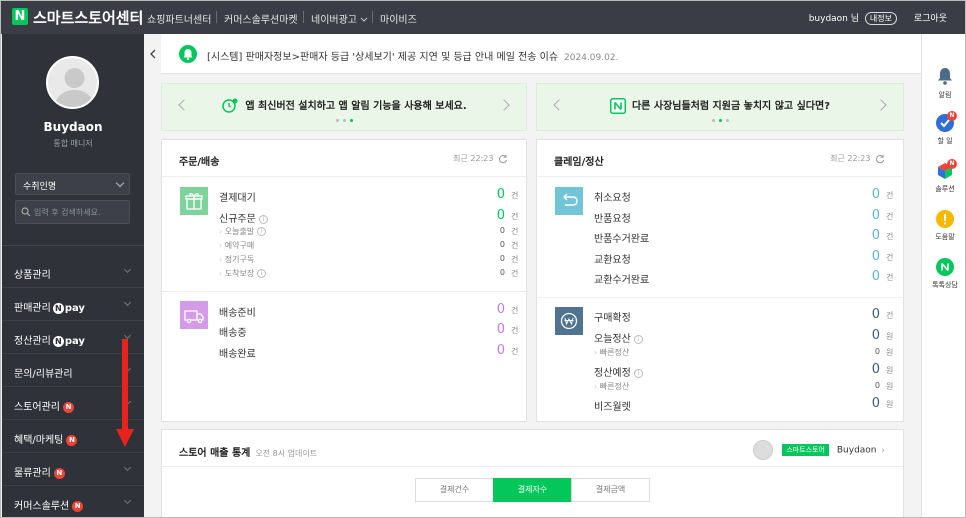 Image resolution: width=966 pixels, height=518 pixels. Describe the element at coordinates (743, 257) in the screenshot. I see `claim-row-exchange-request: 교환요청 0 건` at that location.